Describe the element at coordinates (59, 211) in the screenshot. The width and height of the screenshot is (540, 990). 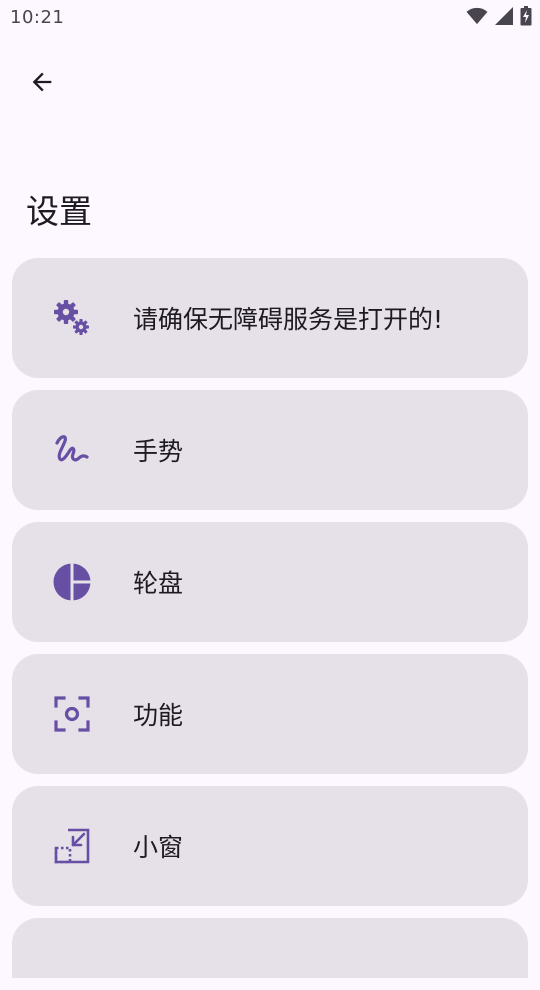
I see `page-title: 设置` at that location.